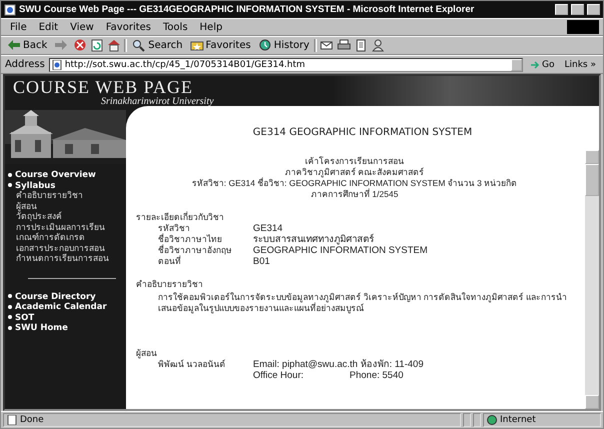  What do you see at coordinates (355, 194) in the screenshot?
I see `header-line: ภาคการศึกษาที่ 1/2545` at bounding box center [355, 194].